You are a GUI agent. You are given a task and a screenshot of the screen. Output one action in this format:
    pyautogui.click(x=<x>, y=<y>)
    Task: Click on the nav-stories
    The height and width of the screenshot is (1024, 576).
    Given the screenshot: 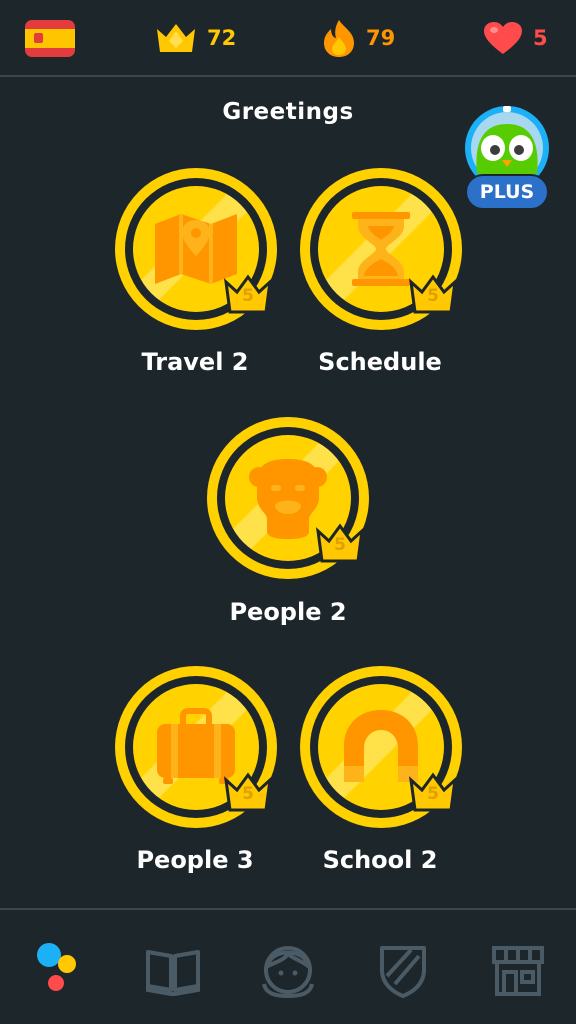 What is the action you would take?
    pyautogui.click(x=173, y=970)
    